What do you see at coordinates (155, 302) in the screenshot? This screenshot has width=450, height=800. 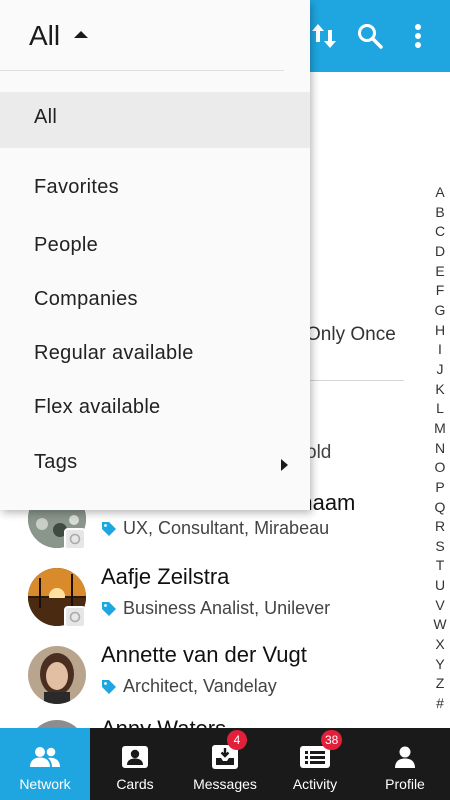 I see `filter-option-companies: Companies` at bounding box center [155, 302].